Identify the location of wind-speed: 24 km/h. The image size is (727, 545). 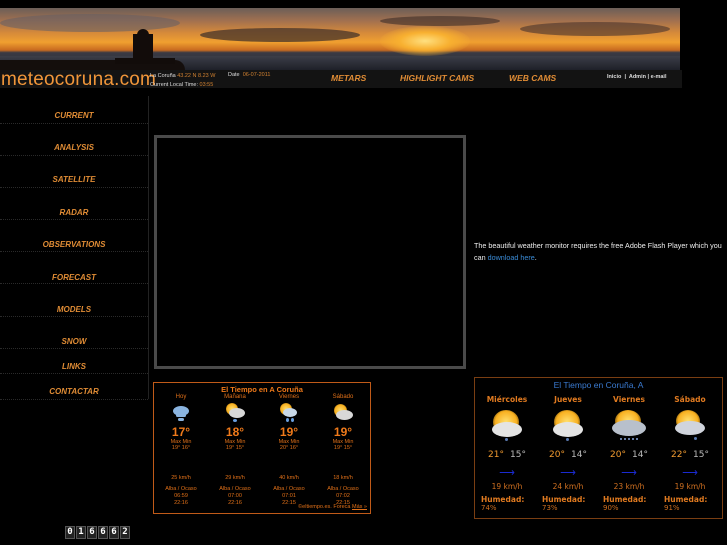
(568, 486).